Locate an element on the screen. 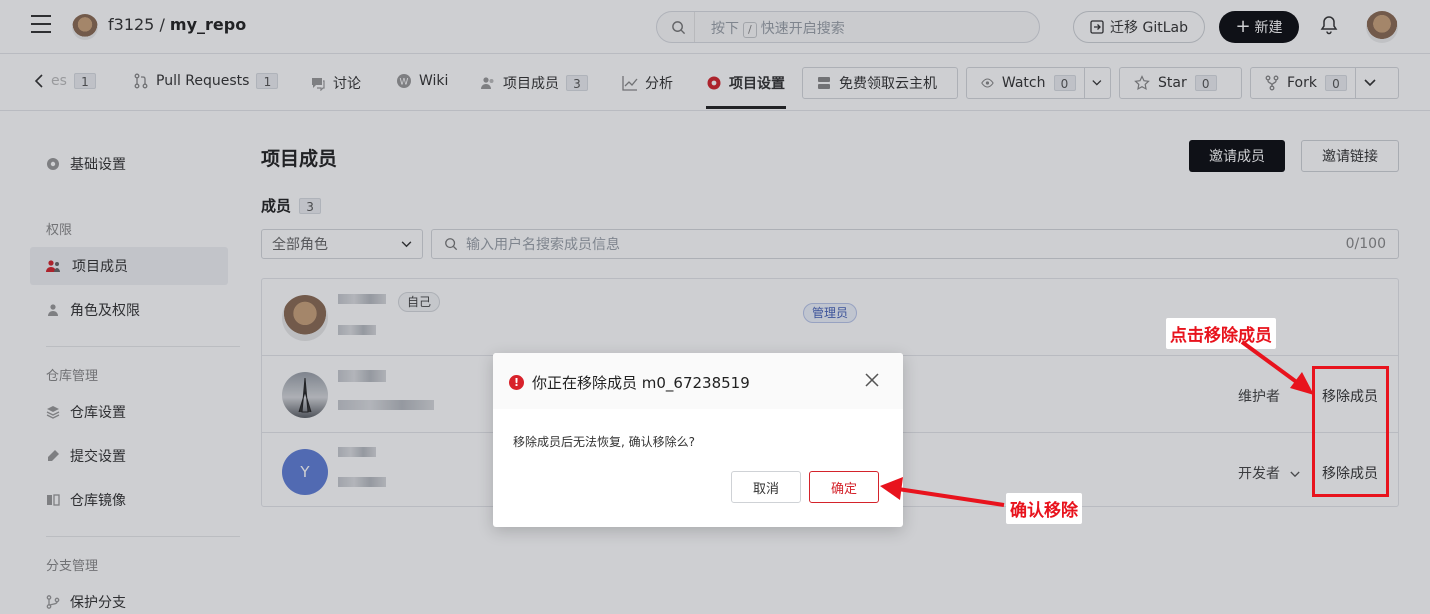 Image resolution: width=1430 pixels, height=614 pixels. arrow-to-remove is located at coordinates (1277, 367).